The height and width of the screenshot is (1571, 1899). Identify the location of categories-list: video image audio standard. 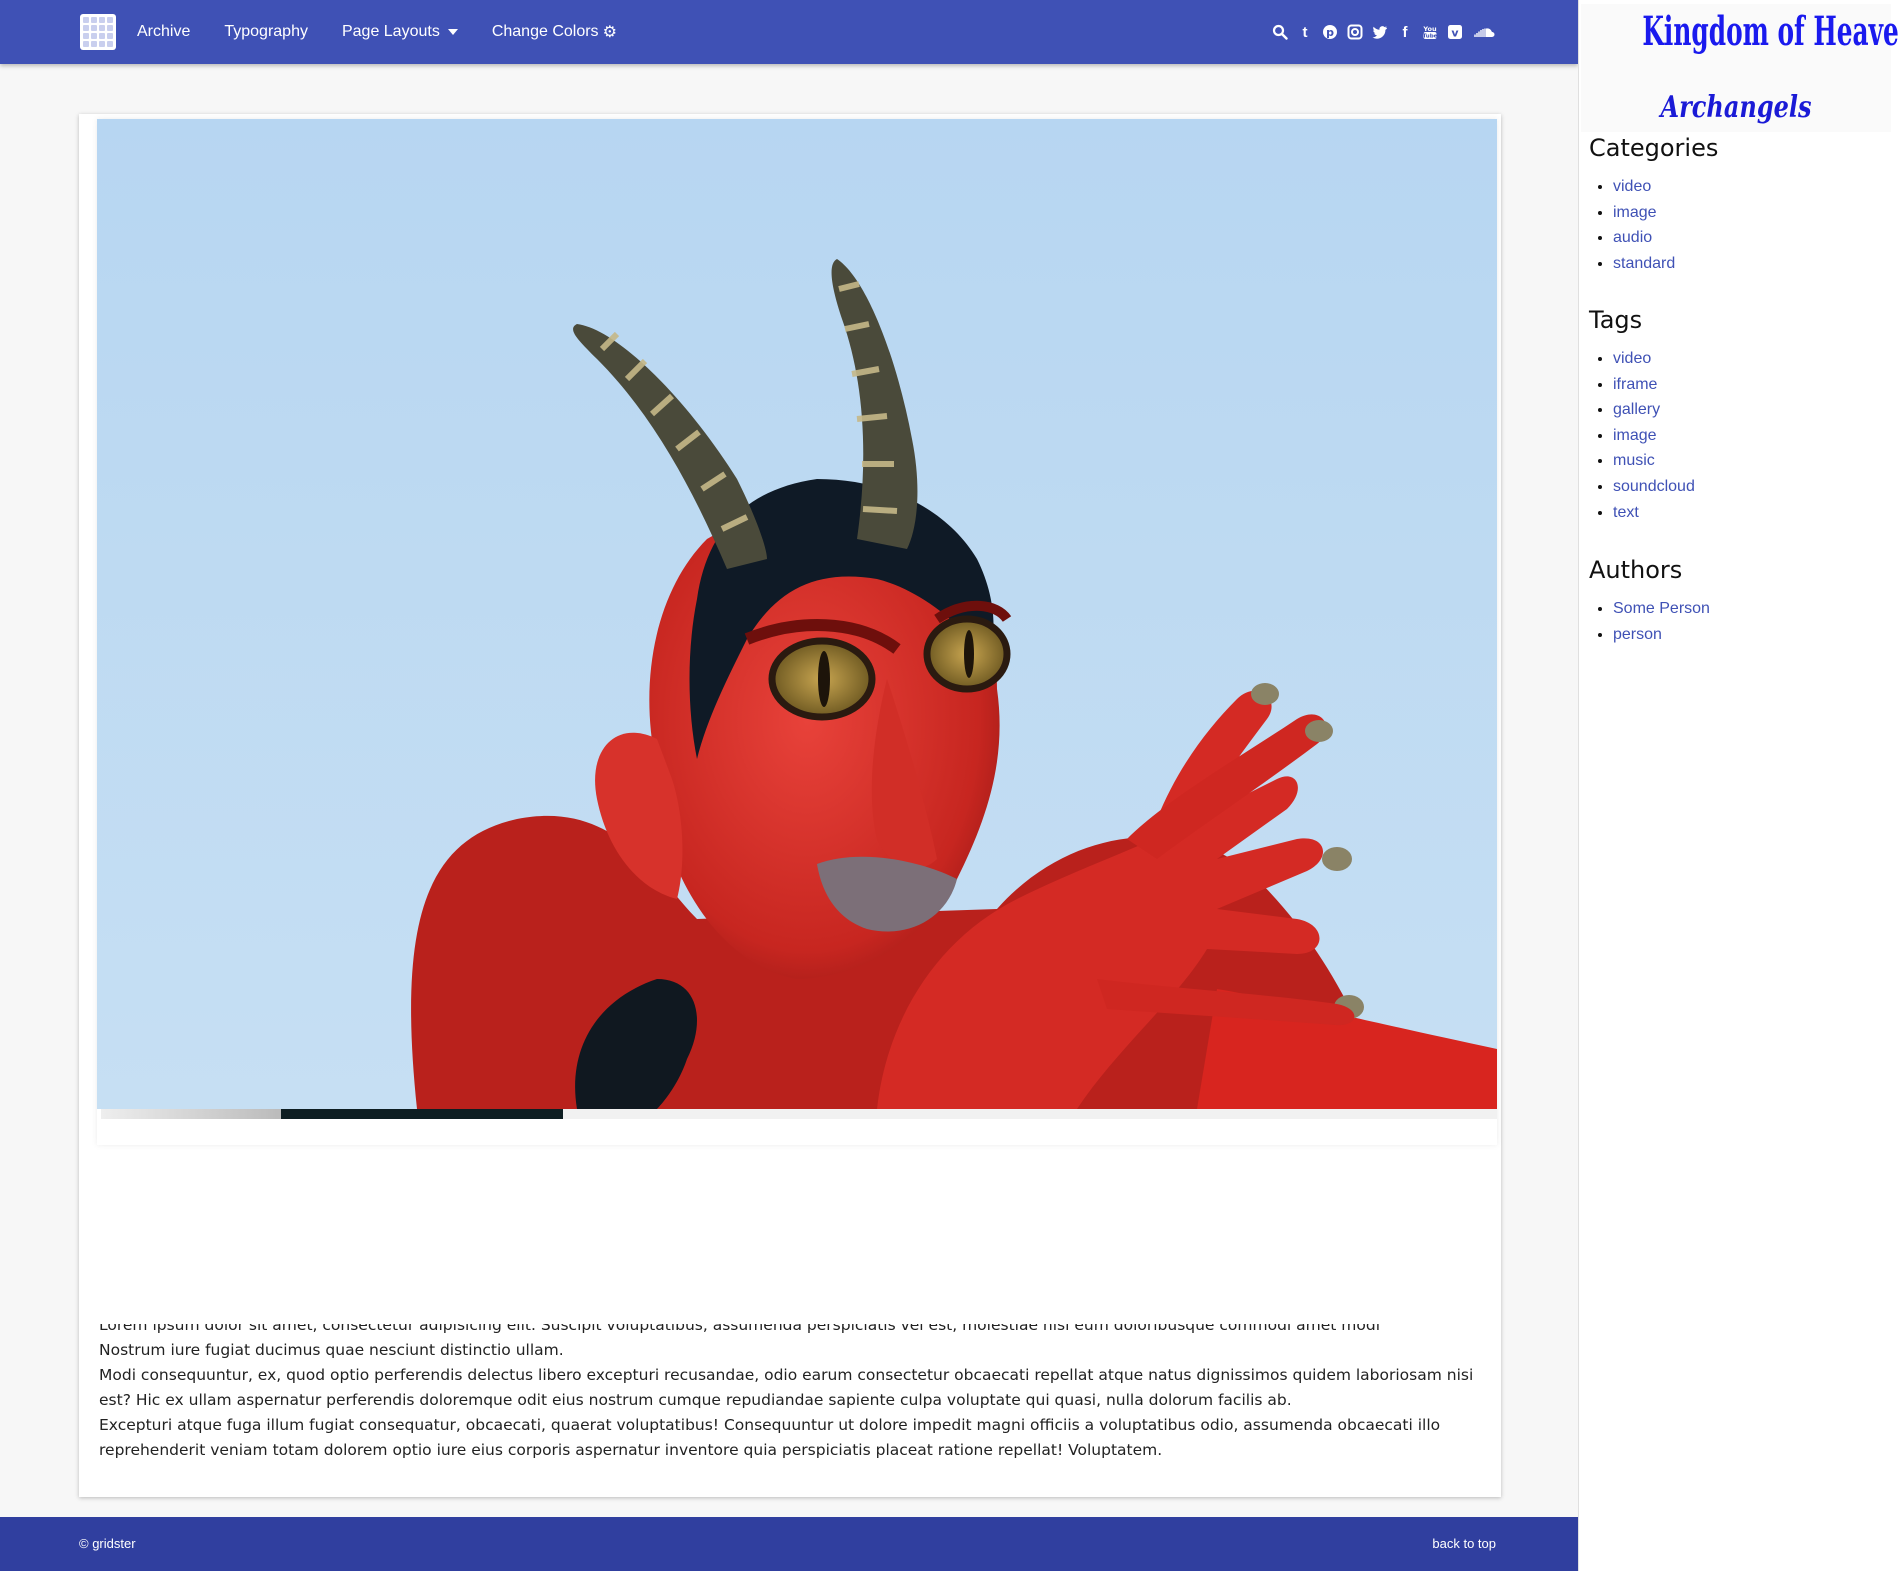
(1653, 225).